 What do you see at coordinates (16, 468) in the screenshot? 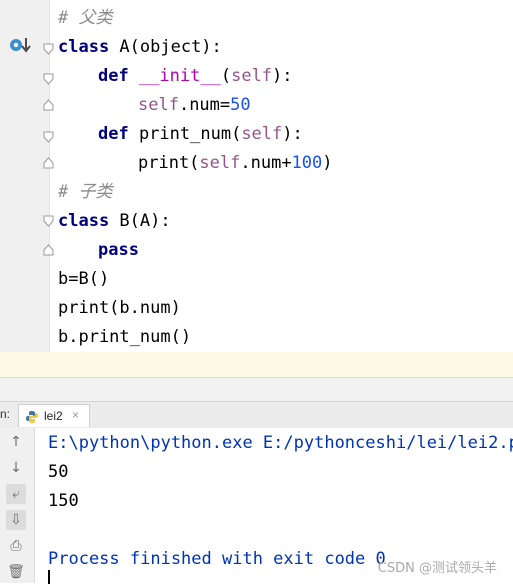
I see `down-arrow-icon: ↓` at bounding box center [16, 468].